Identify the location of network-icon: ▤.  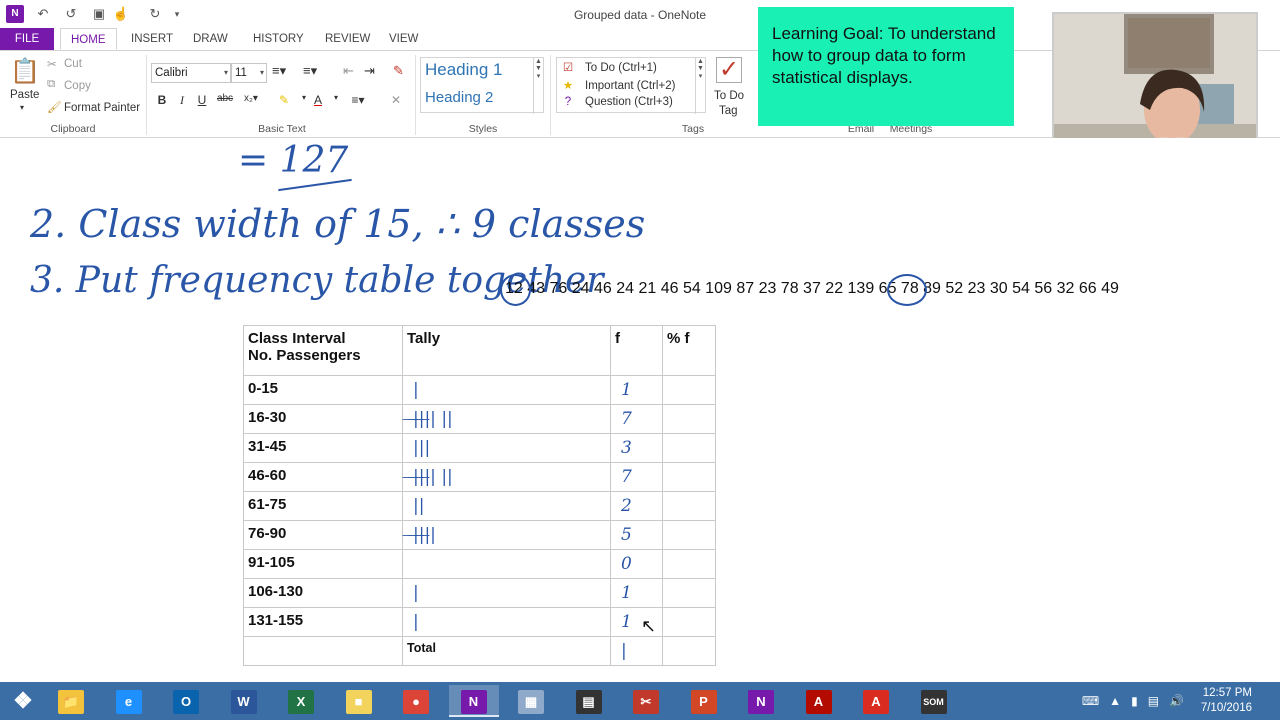
(1153, 701).